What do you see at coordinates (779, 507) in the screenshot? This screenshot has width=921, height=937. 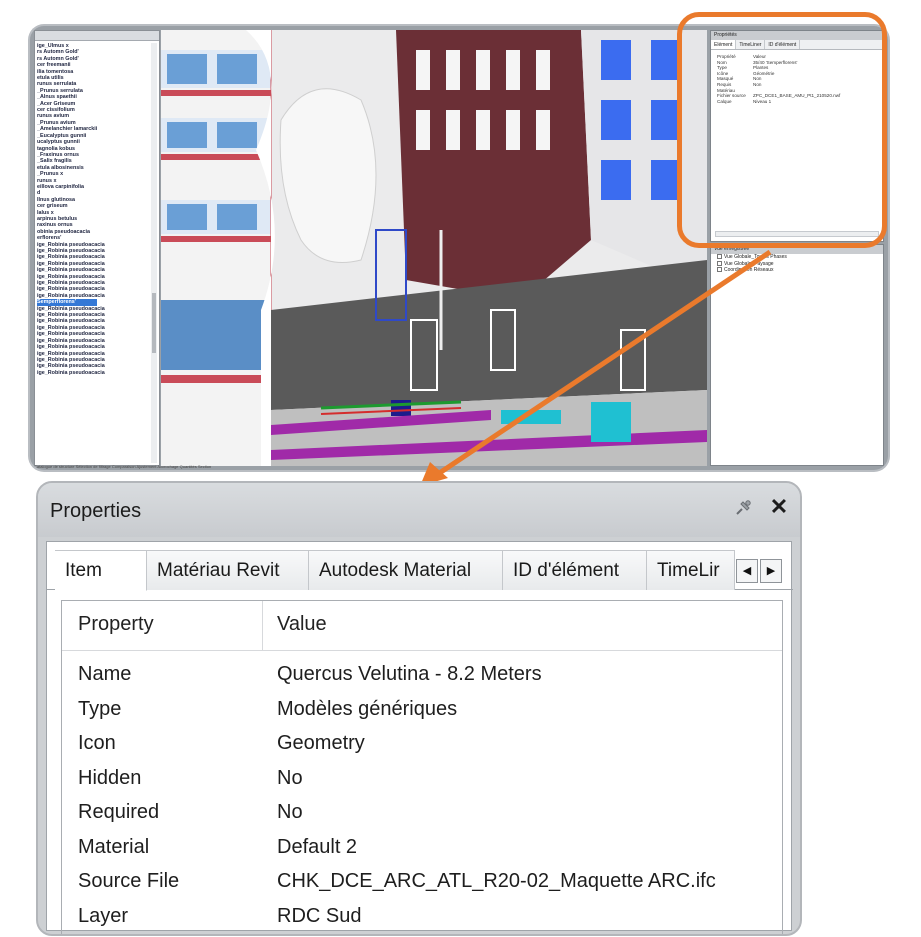 I see `close-icon: ✕` at bounding box center [779, 507].